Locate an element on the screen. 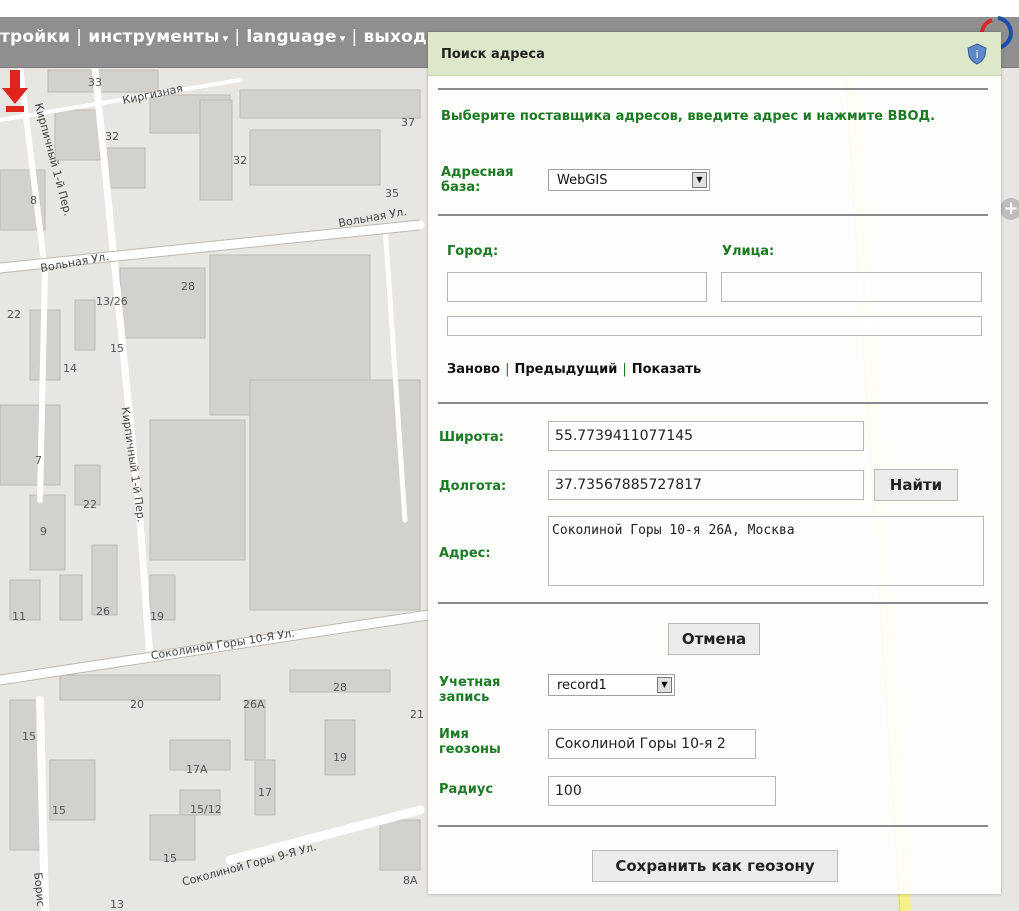 The height and width of the screenshot is (911, 1019). address-value: Соколиной Горы 10-я 26А, Москва is located at coordinates (673, 530).